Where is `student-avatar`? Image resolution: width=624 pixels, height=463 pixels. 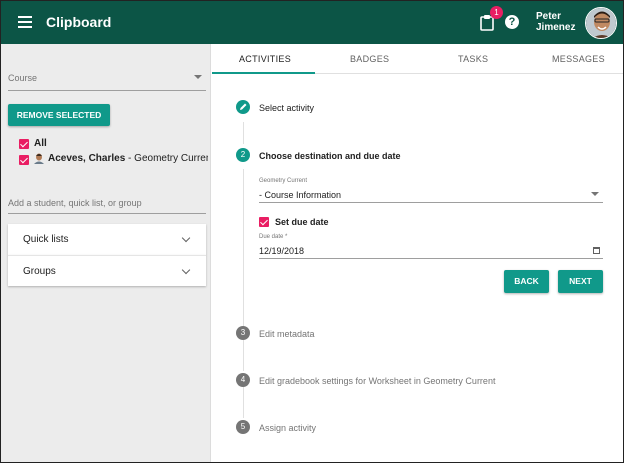 student-avatar is located at coordinates (39, 158).